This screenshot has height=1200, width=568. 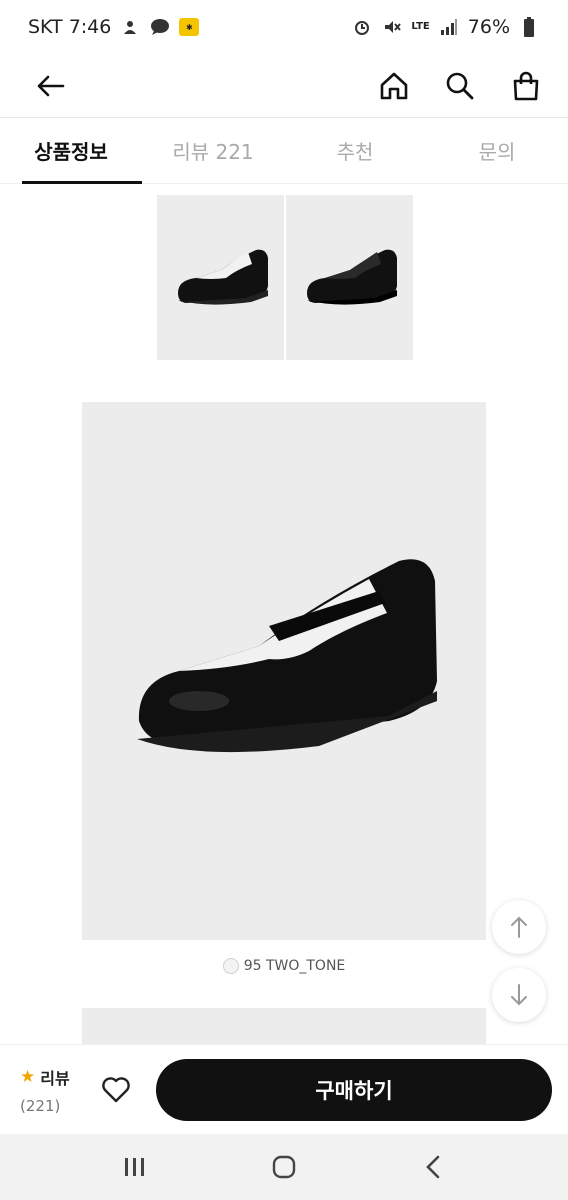 I want to click on status-left: SKT 7:46 ✱, so click(x=114, y=27).